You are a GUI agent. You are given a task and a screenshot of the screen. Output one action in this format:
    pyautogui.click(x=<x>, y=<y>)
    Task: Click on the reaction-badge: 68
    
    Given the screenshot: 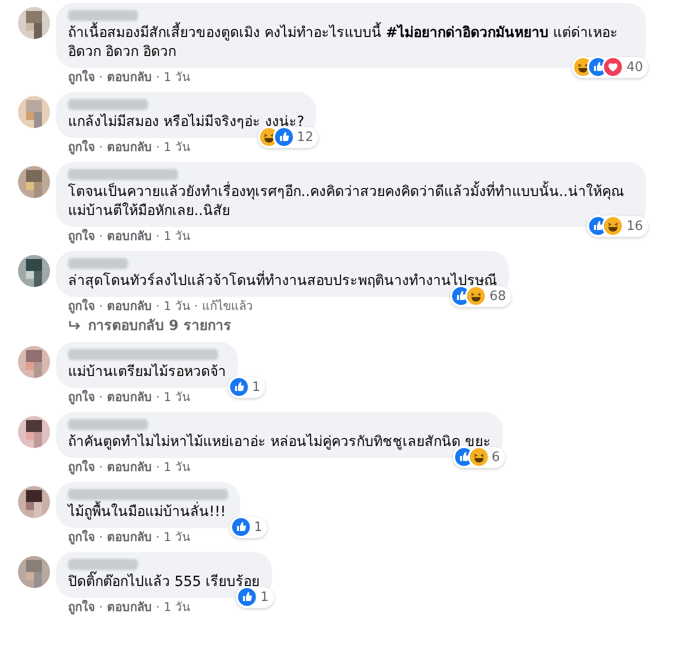 What is the action you would take?
    pyautogui.click(x=480, y=296)
    